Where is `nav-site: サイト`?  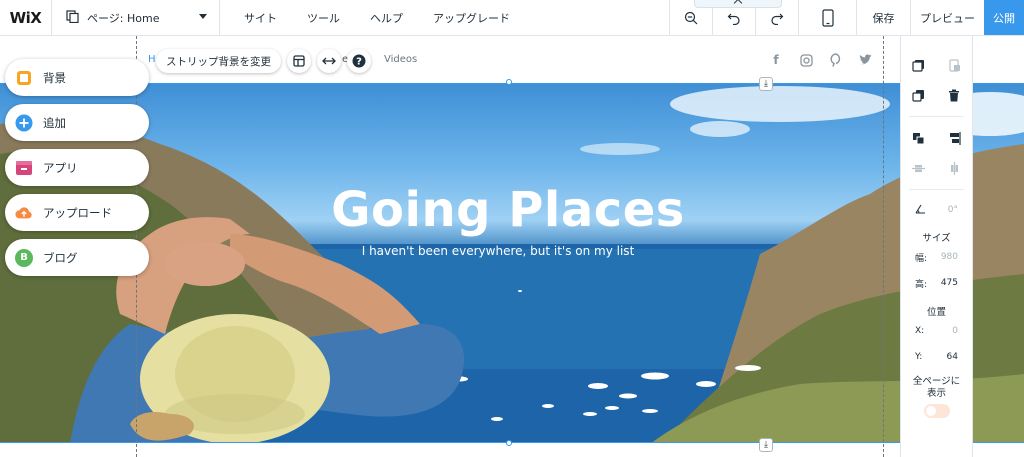
nav-site: サイト is located at coordinates (260, 18).